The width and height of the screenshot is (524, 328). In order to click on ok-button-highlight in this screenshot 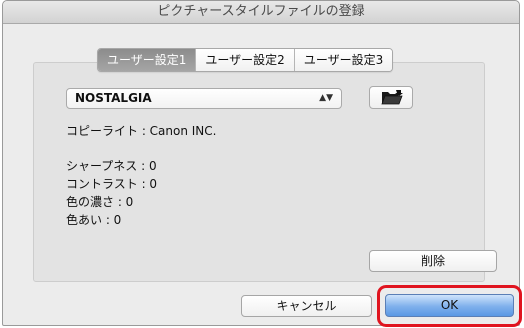, I will do `click(449, 306)`.